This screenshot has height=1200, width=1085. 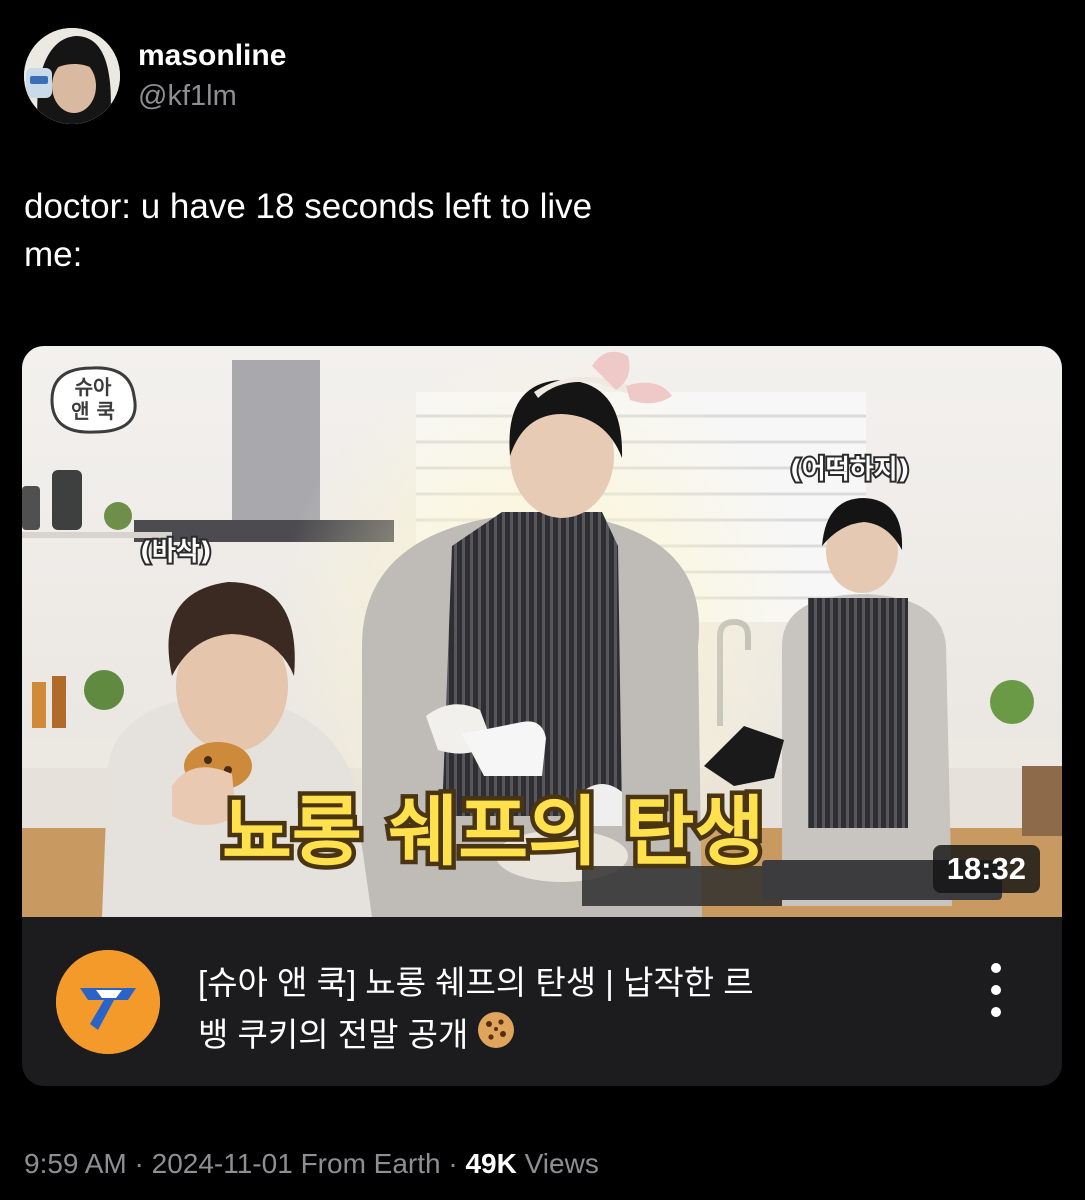 I want to click on views-label: Views, so click(x=561, y=1163).